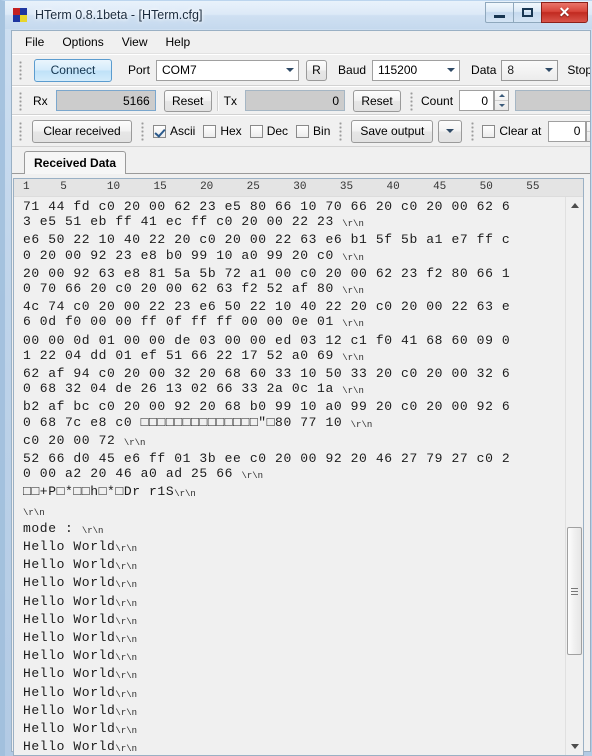 The width and height of the screenshot is (592, 756). I want to click on dec-checkbox: Dec, so click(269, 131).